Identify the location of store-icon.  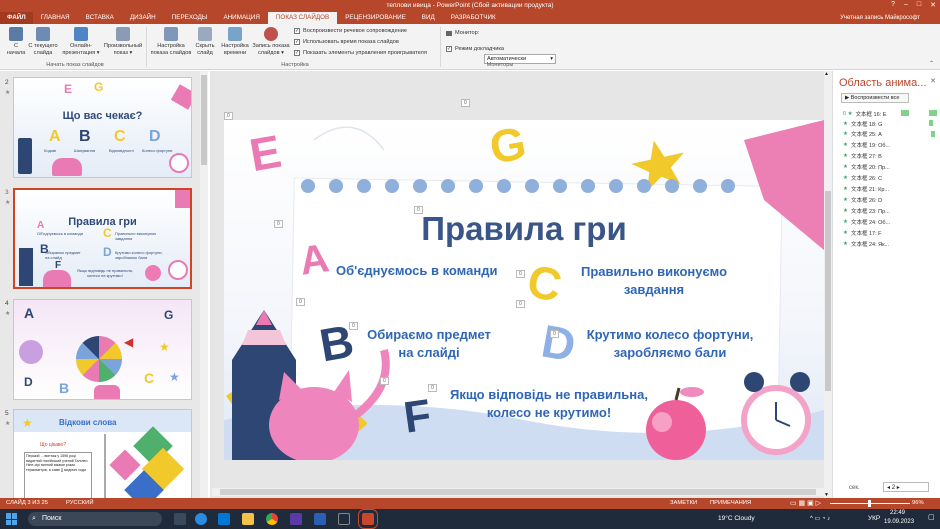
(224, 519).